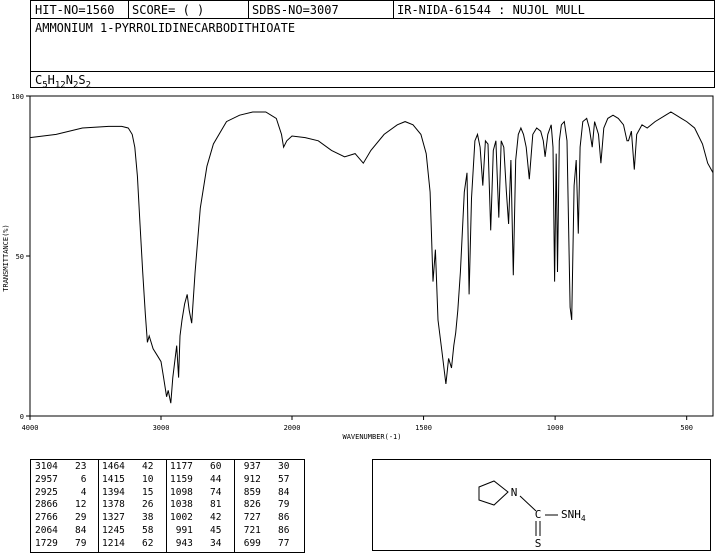  Describe the element at coordinates (555, 428) in the screenshot. I see `x-tick-label: 1000` at that location.